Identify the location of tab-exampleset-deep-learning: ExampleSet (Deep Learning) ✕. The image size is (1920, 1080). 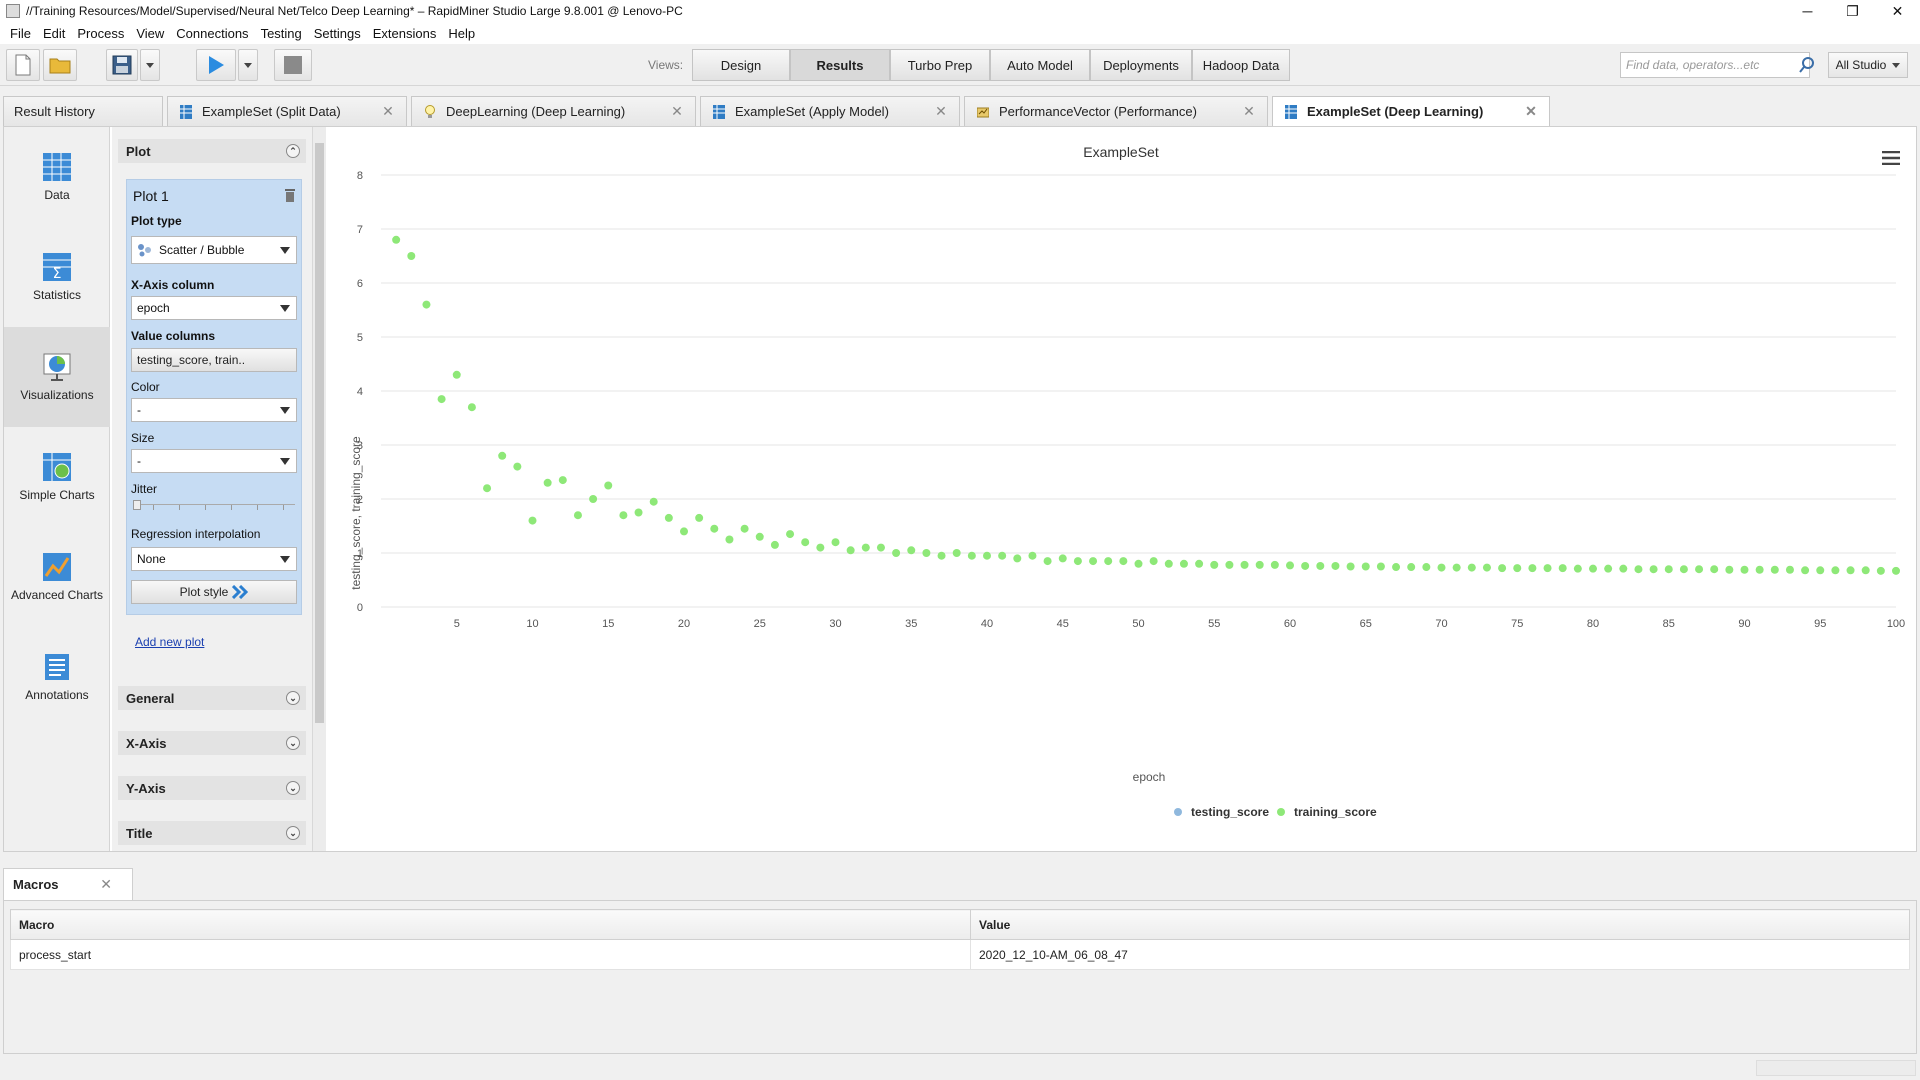
(1411, 111).